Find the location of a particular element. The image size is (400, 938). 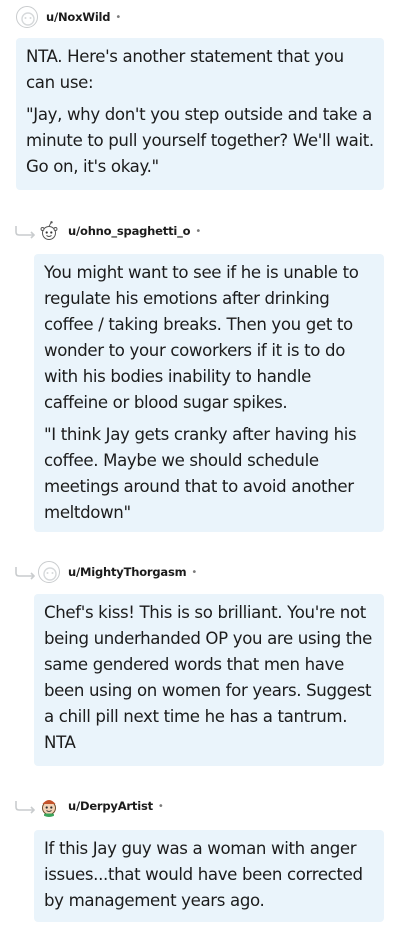

comment-username: u/NoxWild is located at coordinates (78, 17).